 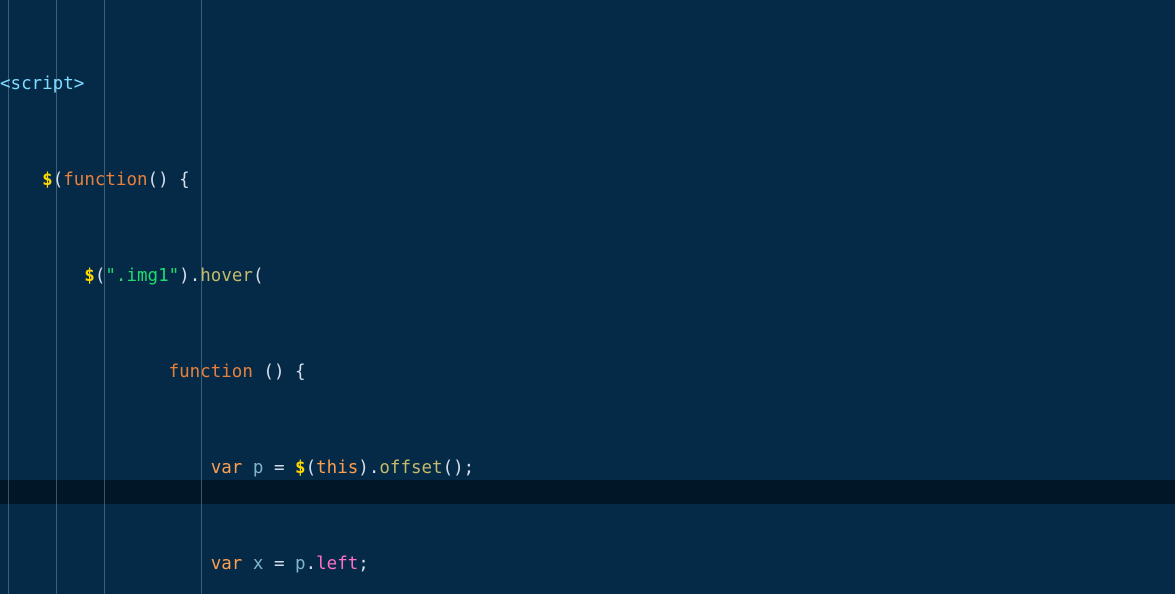 I want to click on code-line: $(function() {, so click(x=506, y=180).